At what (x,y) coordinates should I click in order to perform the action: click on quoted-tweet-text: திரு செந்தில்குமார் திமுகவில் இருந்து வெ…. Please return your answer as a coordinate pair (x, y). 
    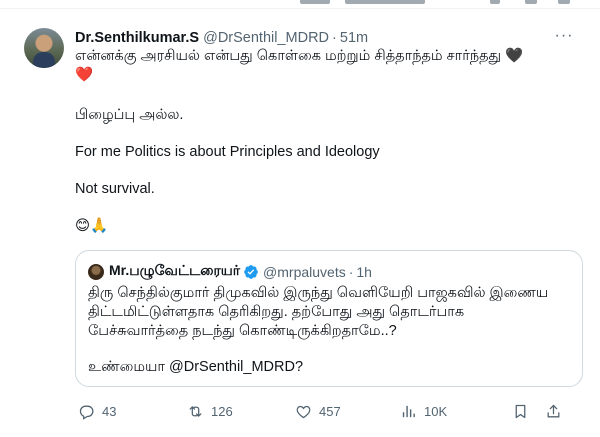
    Looking at the image, I should click on (318, 312).